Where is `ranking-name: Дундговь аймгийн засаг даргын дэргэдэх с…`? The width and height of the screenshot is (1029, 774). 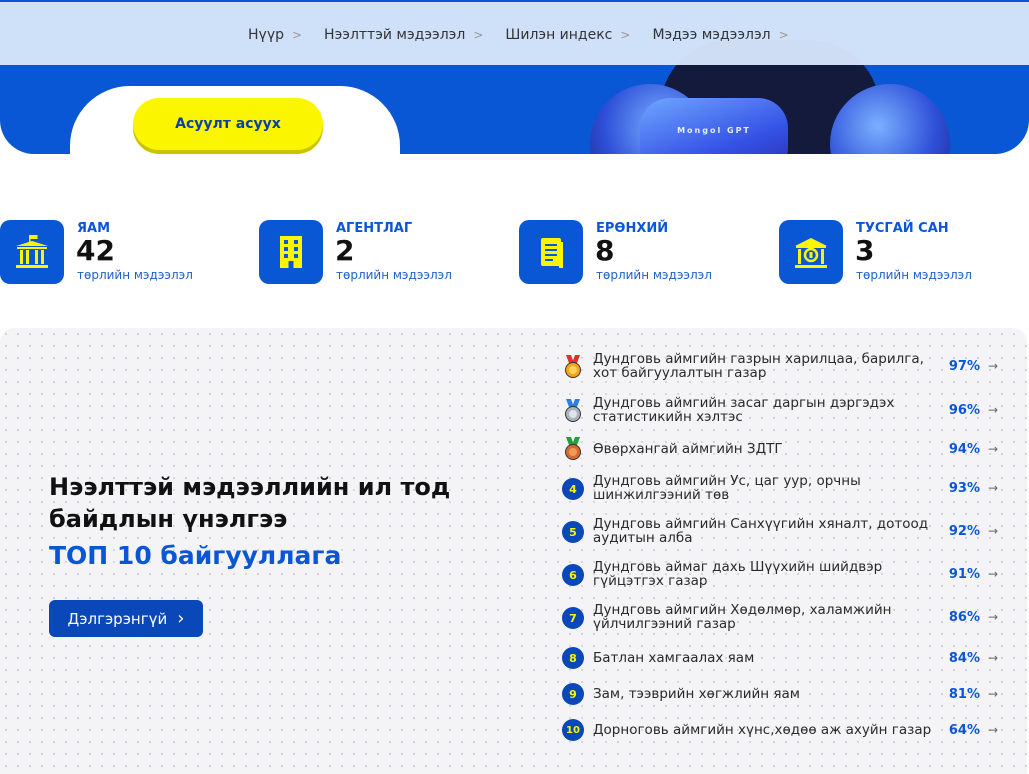
ranking-name: Дундговь аймгийн засаг даргын дэргэдэх с… is located at coordinates (744, 410).